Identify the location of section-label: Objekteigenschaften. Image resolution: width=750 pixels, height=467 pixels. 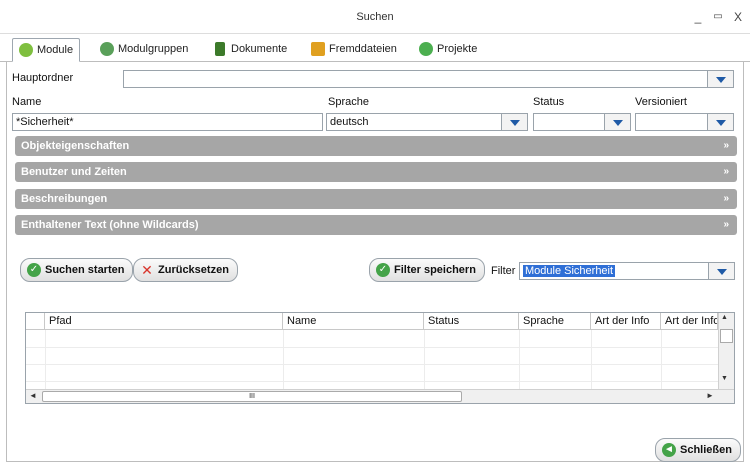
(75, 146).